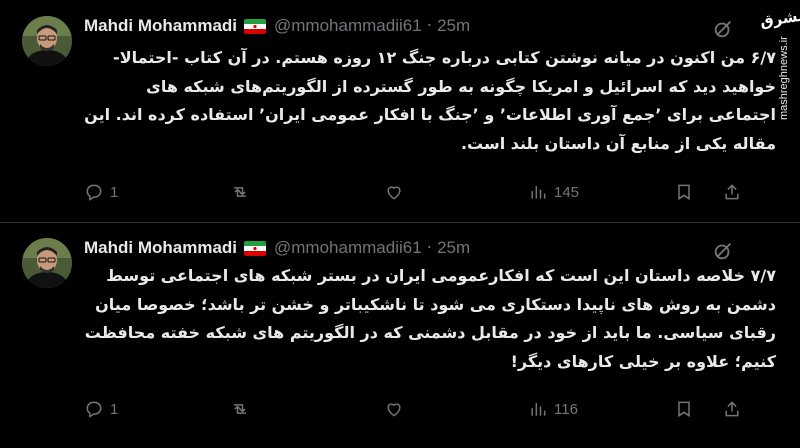 The image size is (800, 448). I want to click on action-bar: 1 145, so click(432, 192).